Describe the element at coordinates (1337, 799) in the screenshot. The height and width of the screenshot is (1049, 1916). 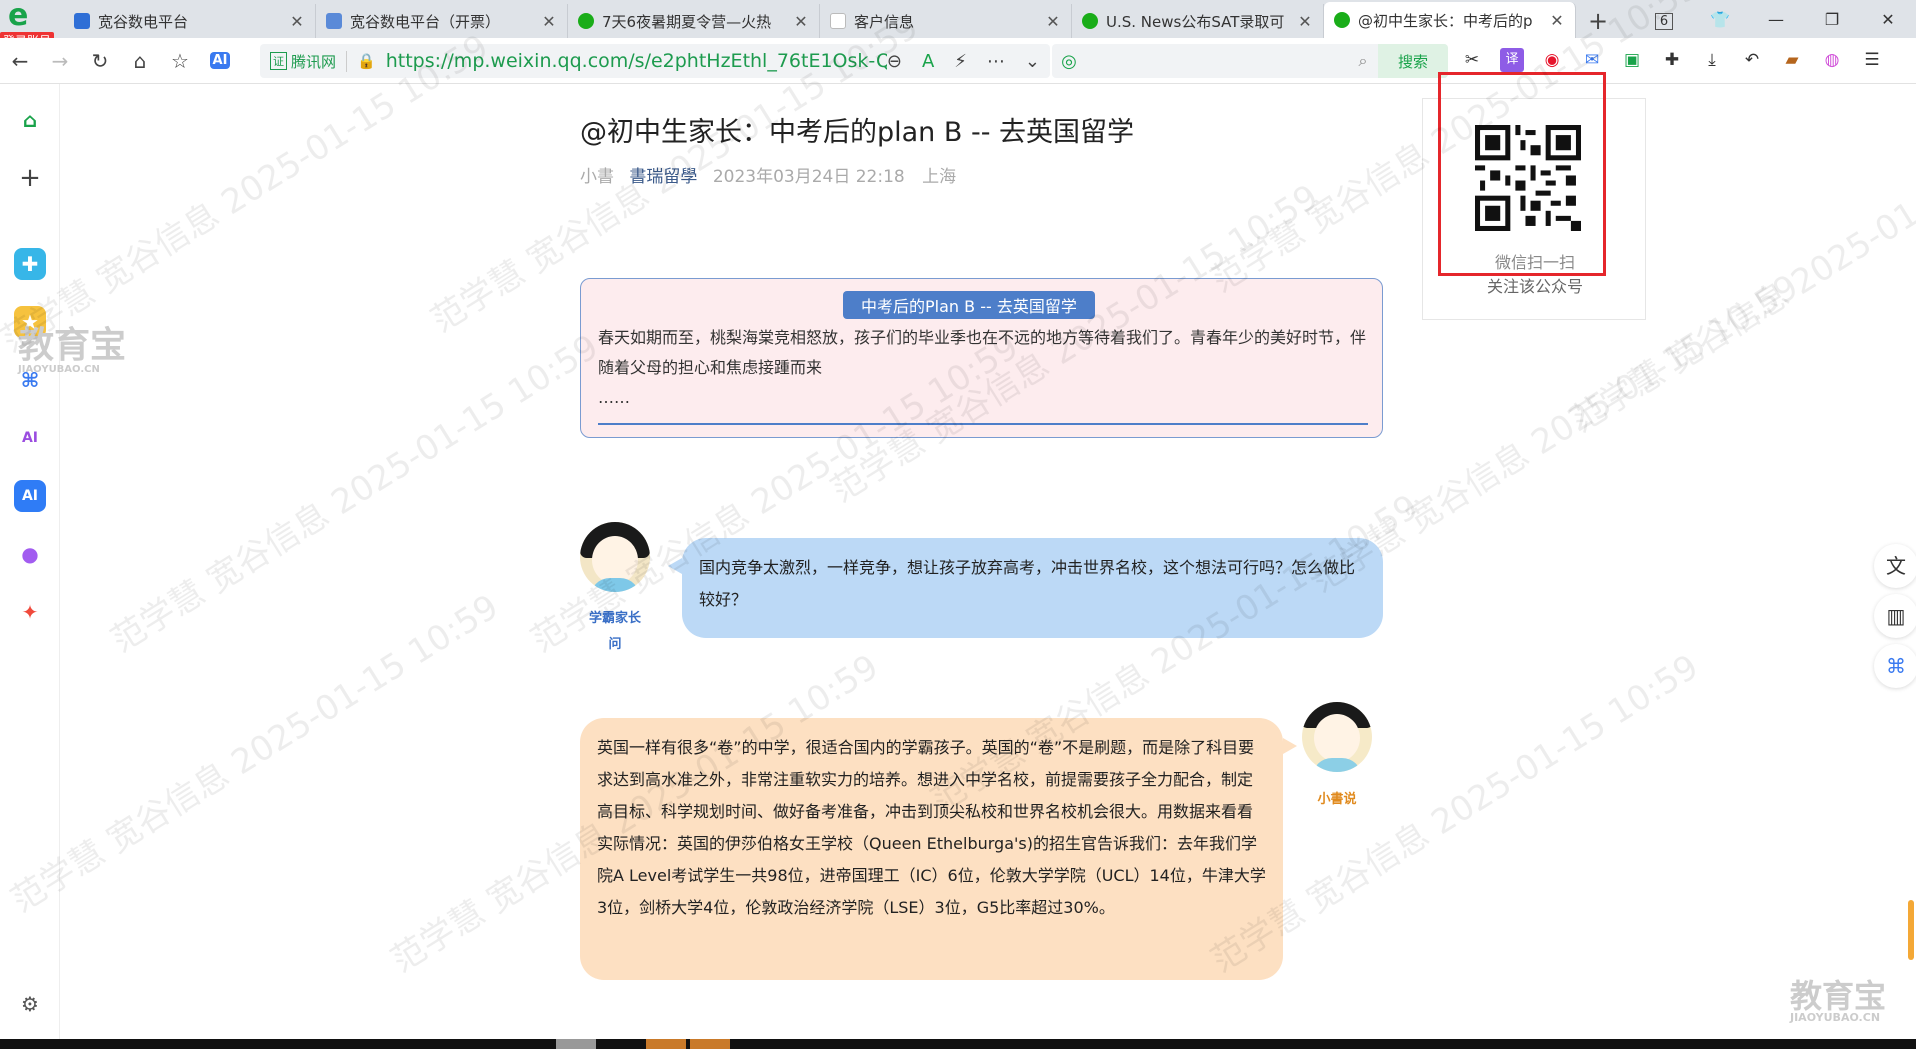
I see `answer-label: 小書说` at that location.